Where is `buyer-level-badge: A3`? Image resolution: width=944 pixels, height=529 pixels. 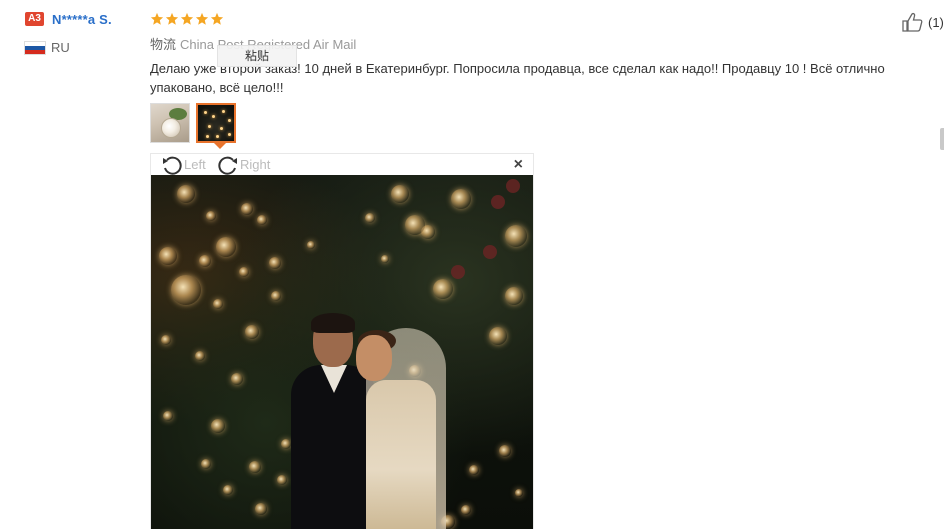 buyer-level-badge: A3 is located at coordinates (34, 19).